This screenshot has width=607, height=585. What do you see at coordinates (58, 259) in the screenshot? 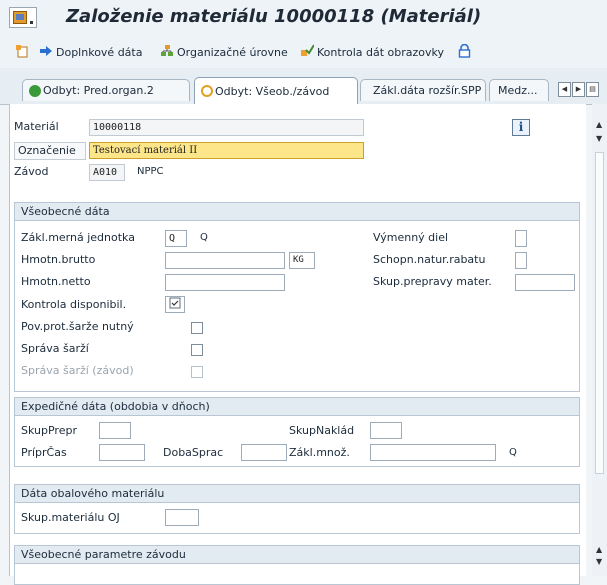
I see `gross-weight-label: Hmotn.brutto` at bounding box center [58, 259].